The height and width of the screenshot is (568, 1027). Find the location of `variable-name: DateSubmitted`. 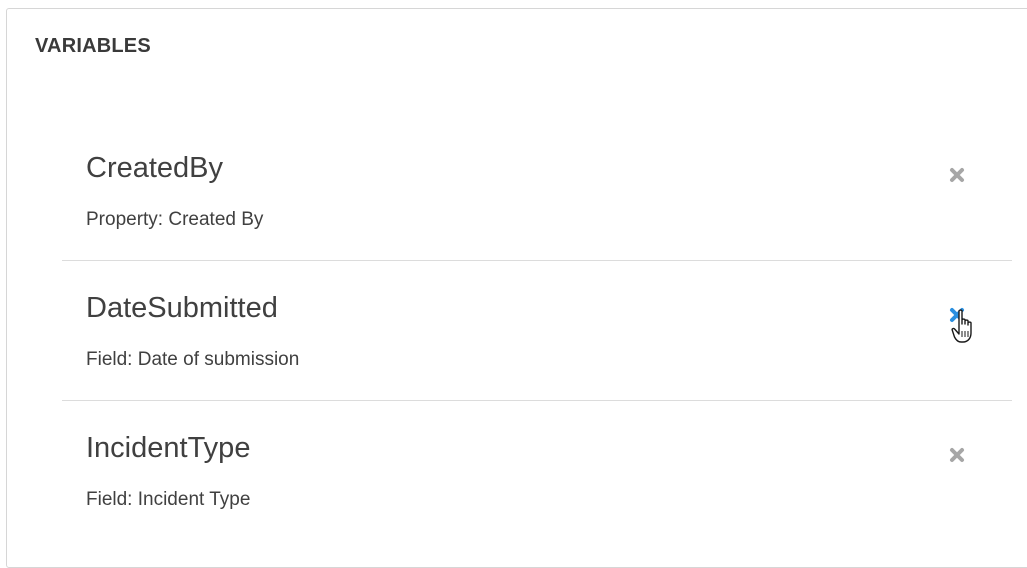

variable-name: DateSubmitted is located at coordinates (182, 308).